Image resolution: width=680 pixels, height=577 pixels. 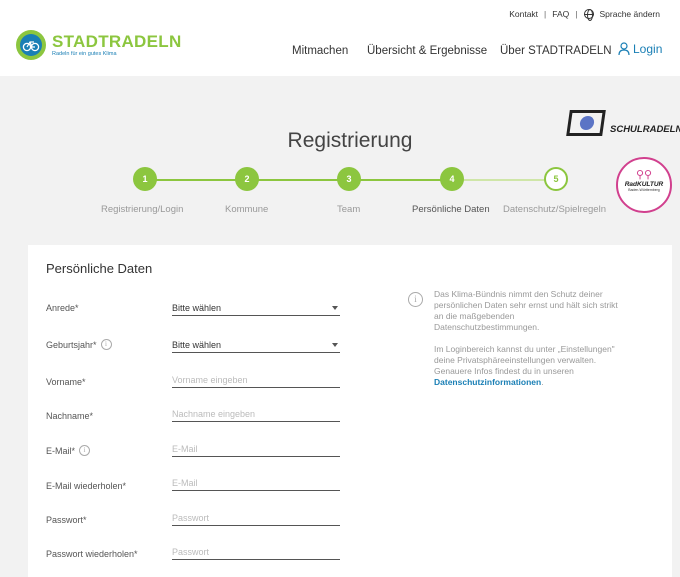 What do you see at coordinates (256, 552) in the screenshot?
I see `password-repeat-input: Passwort` at bounding box center [256, 552].